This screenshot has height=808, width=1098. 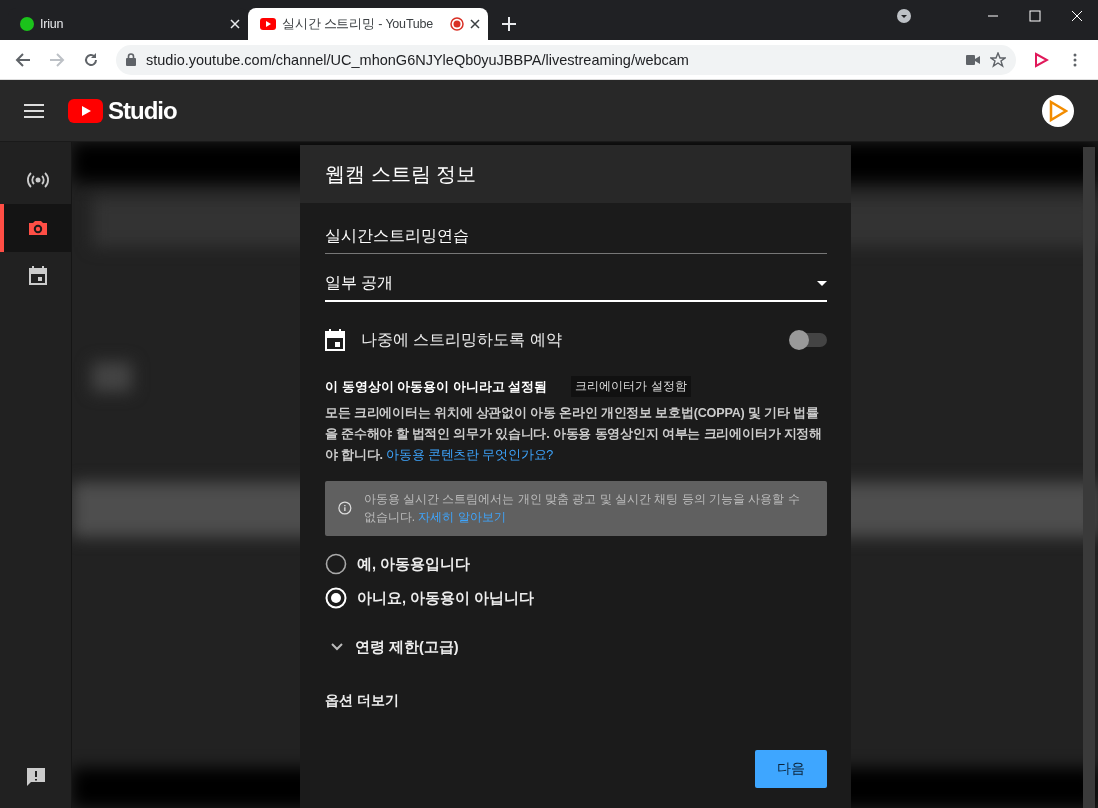 I want to click on notice-text: 아동용 실시간 스트림에서는 개인 맞춤 광고 및 실시간 채팅 등의 기능을 사용할 수 없습니다. 자세히 알아보기, so click(x=582, y=508).